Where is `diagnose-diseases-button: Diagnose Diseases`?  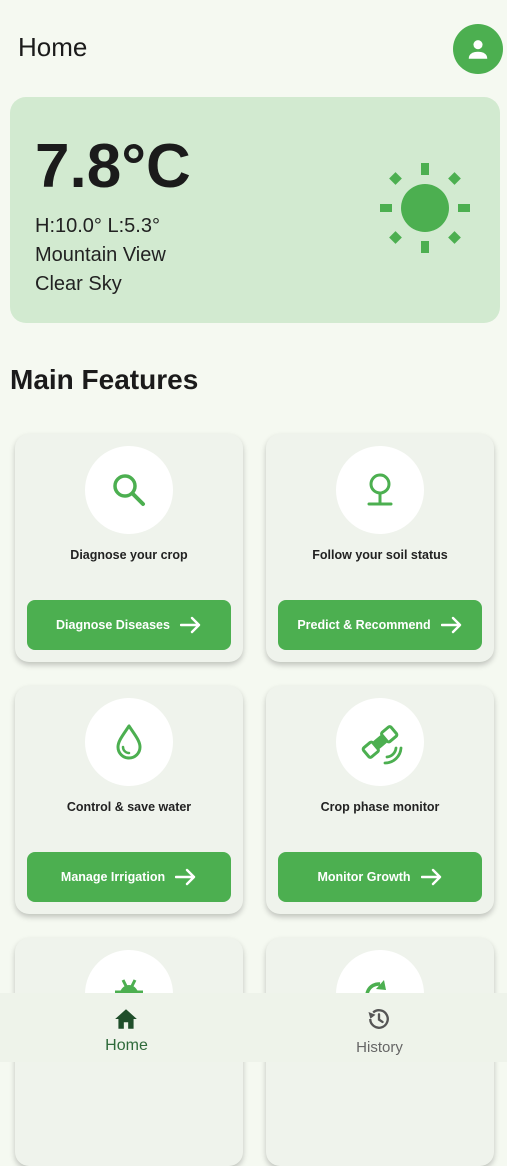
diagnose-diseases-button: Diagnose Diseases is located at coordinates (129, 625).